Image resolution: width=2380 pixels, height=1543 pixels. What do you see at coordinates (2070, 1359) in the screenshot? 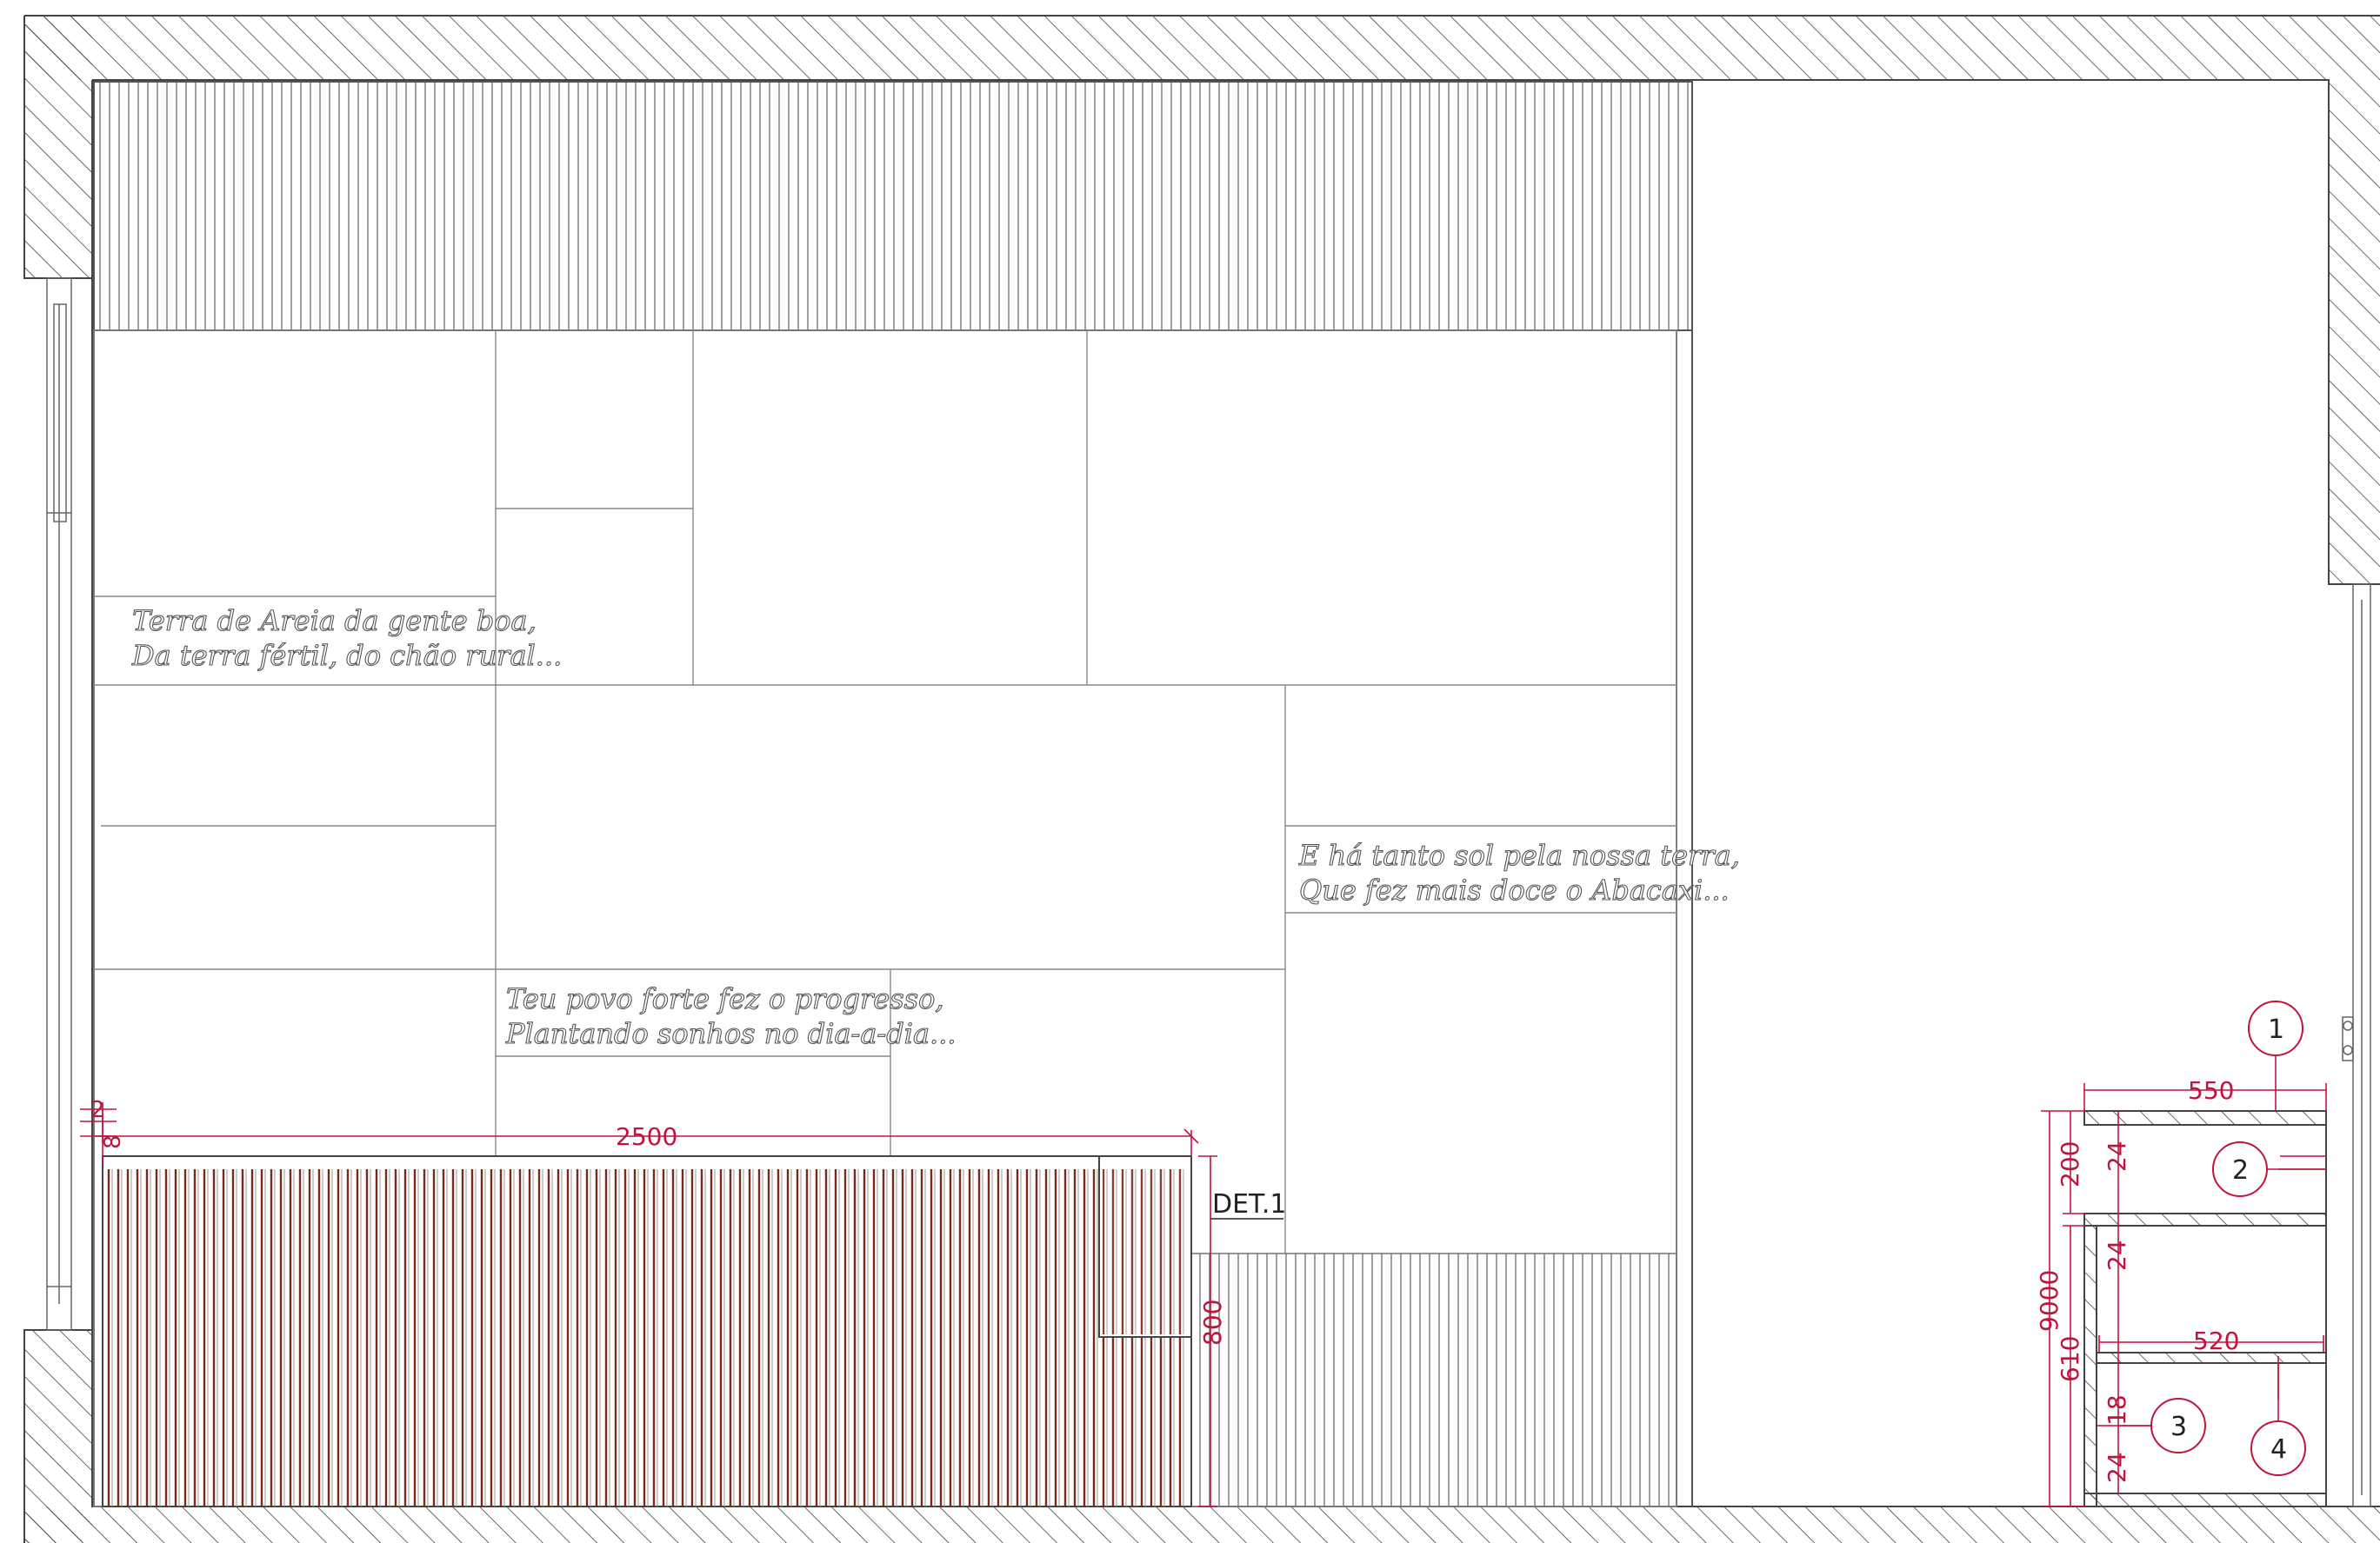
I see `dim-lower-height: 610` at bounding box center [2070, 1359].